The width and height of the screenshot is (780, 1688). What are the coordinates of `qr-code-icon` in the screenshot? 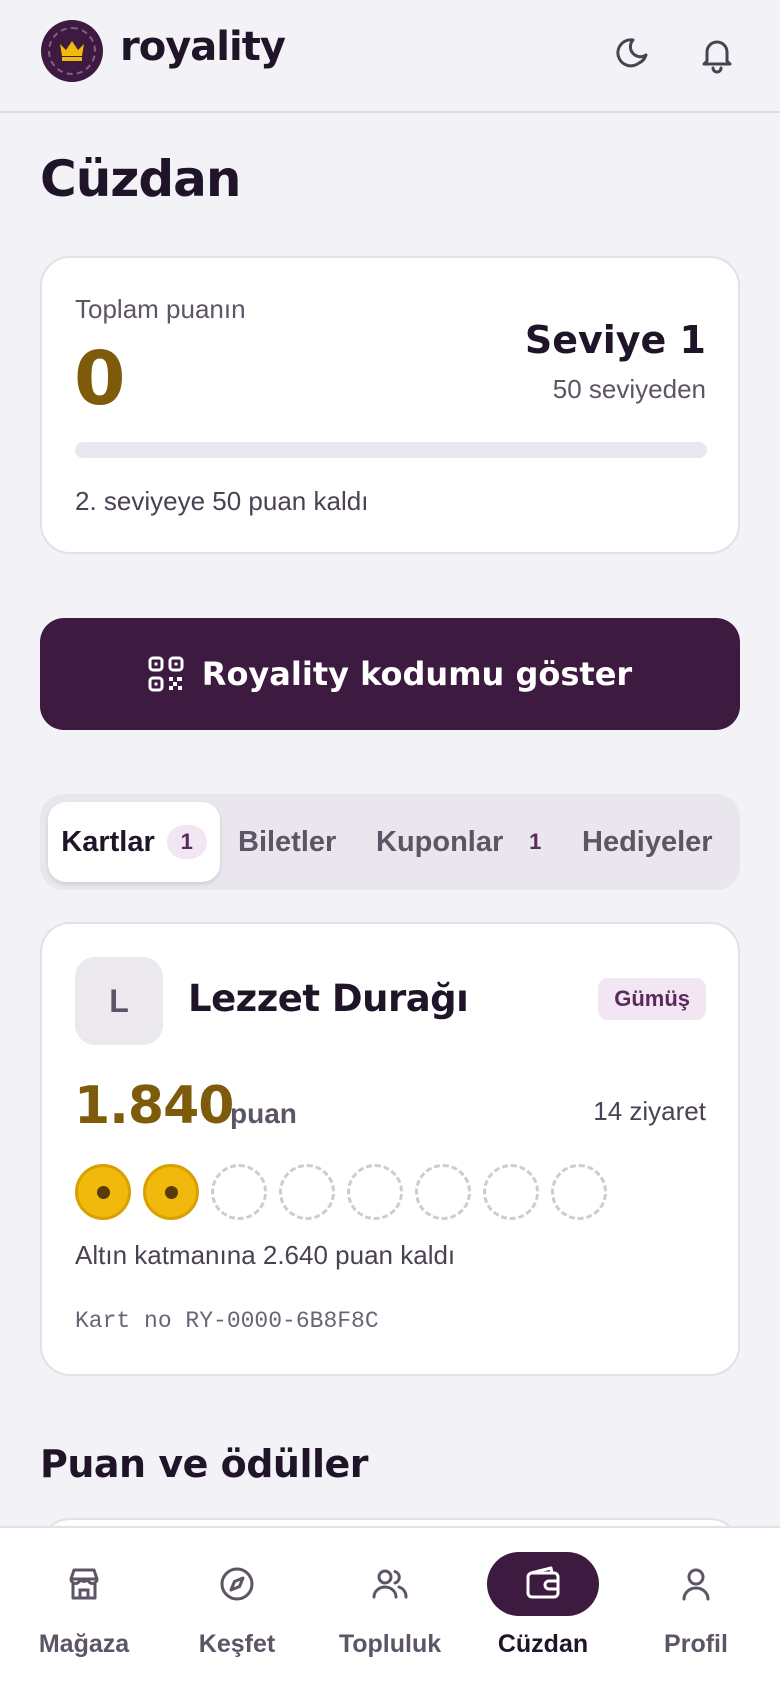 It's located at (166, 674).